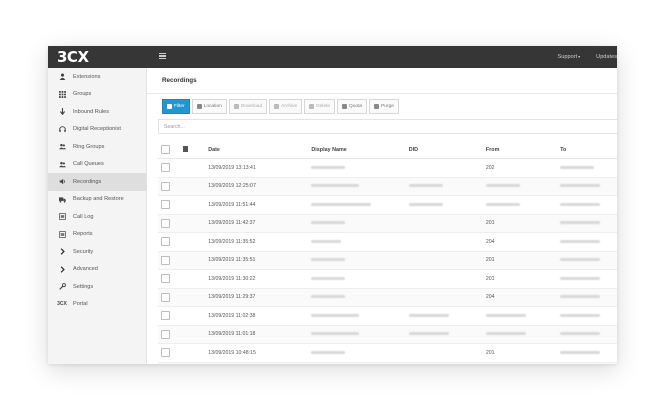 The image size is (670, 419). Describe the element at coordinates (87, 76) in the screenshot. I see `sidebar-item-label: Extensions` at that location.